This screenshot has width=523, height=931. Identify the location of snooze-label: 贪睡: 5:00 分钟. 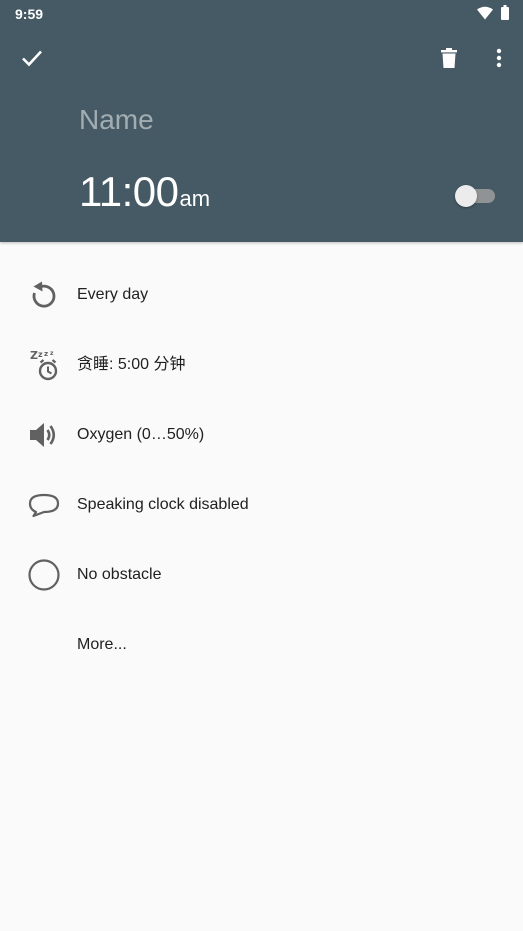
(131, 364).